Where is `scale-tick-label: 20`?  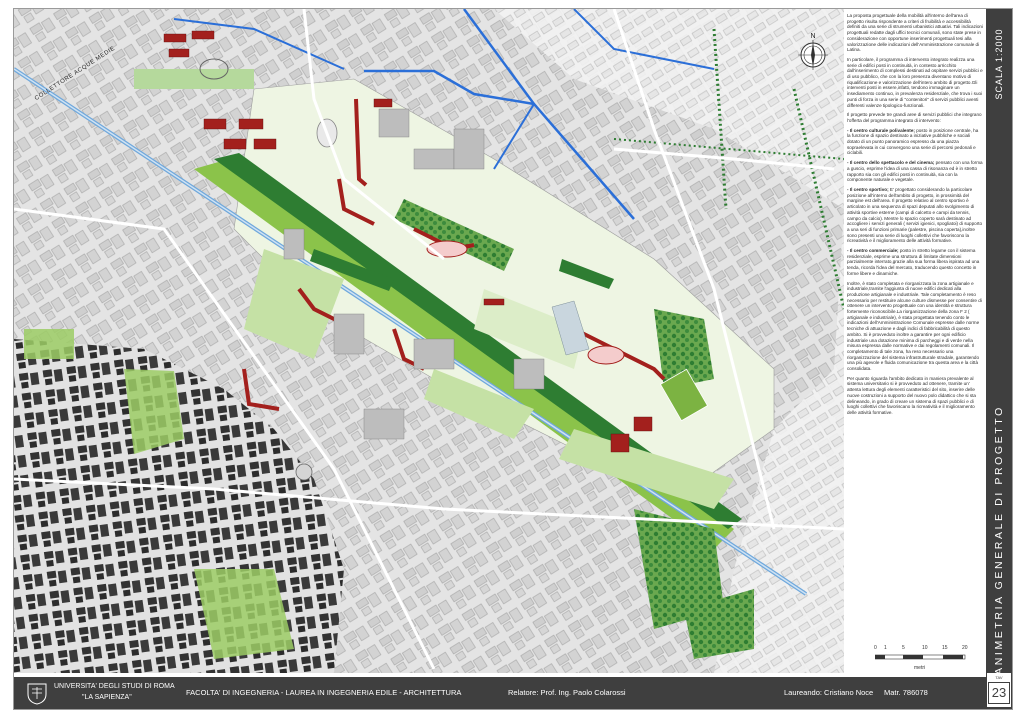
scale-tick-label: 20 is located at coordinates (965, 648).